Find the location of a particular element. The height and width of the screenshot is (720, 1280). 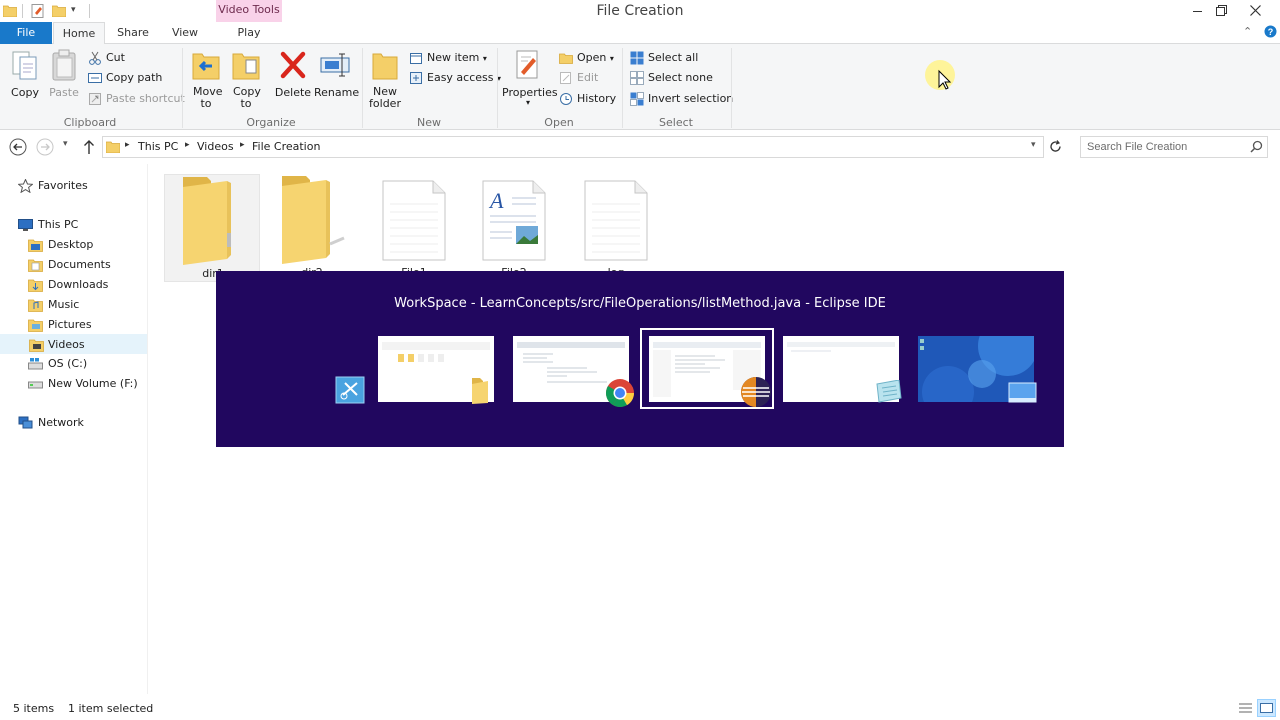

wordpad-document-icon: A is located at coordinates (514, 222).